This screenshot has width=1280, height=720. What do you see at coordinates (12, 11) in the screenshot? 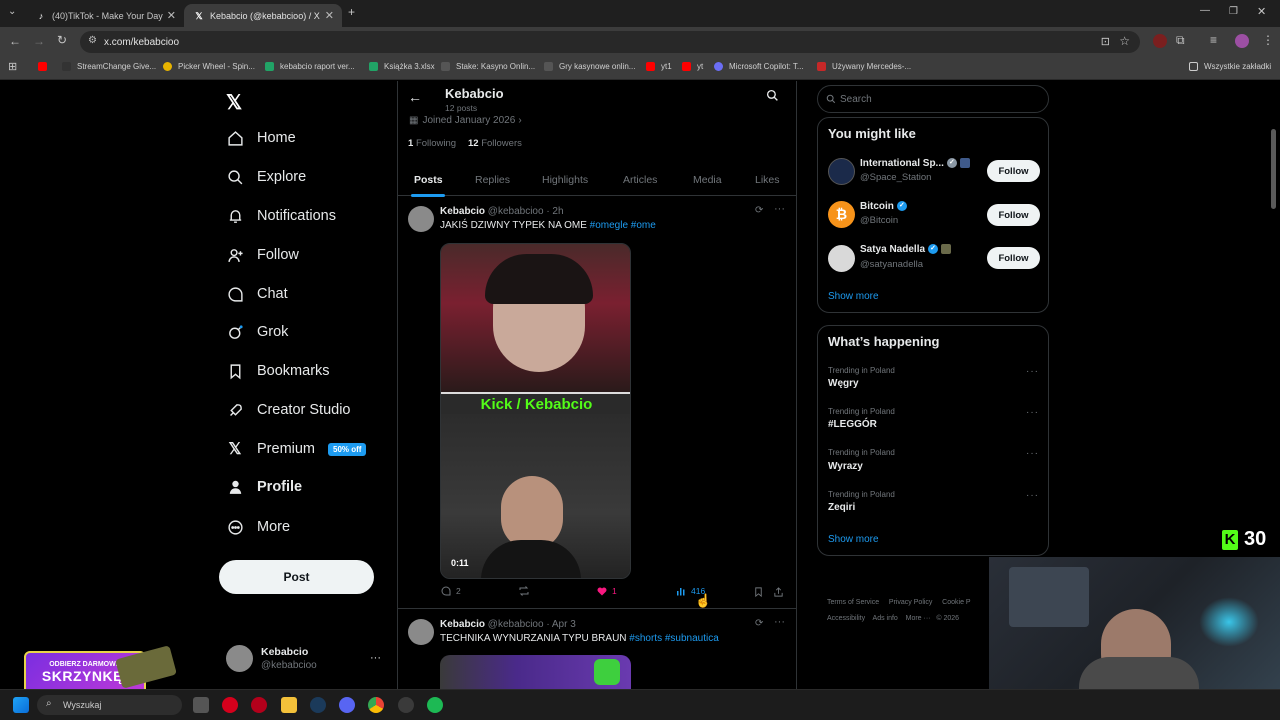
I see `tab-list-chevron-icon: ⌄` at bounding box center [12, 11].